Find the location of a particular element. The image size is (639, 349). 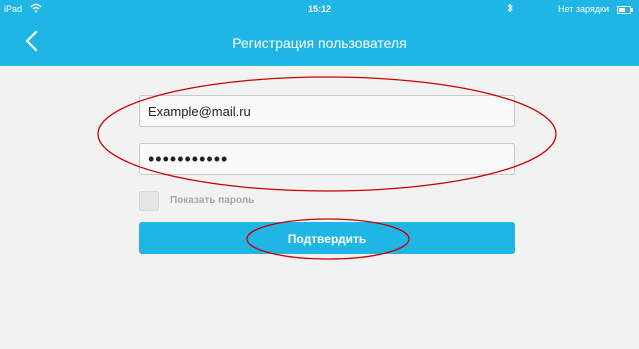

page-title: Регистрация пользователя is located at coordinates (319, 43).